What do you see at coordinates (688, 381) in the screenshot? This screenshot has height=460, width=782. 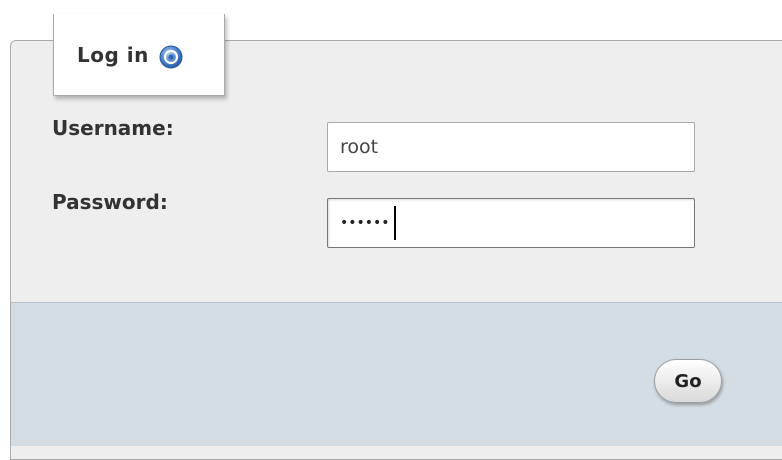 I see `go-button: Go` at bounding box center [688, 381].